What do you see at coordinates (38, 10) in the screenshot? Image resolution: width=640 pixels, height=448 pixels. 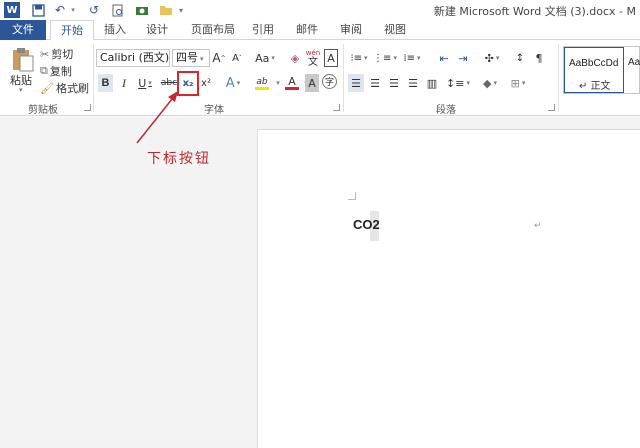 I see `save-icon` at bounding box center [38, 10].